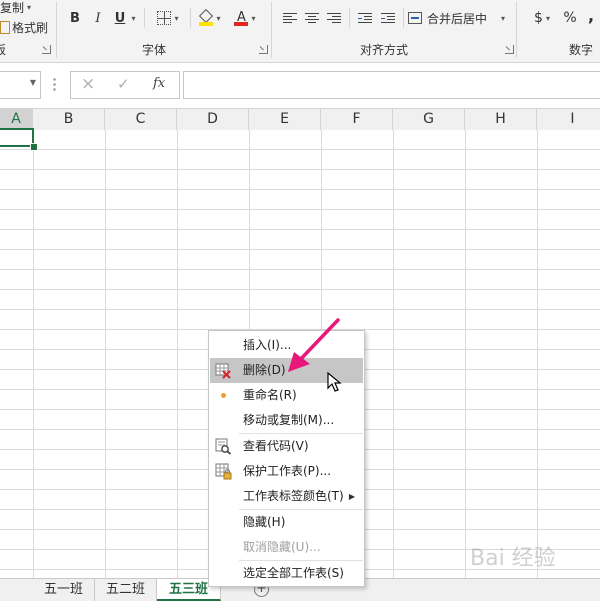 The height and width of the screenshot is (601, 600). Describe the element at coordinates (501, 119) in the screenshot. I see `column-header-h: H` at that location.